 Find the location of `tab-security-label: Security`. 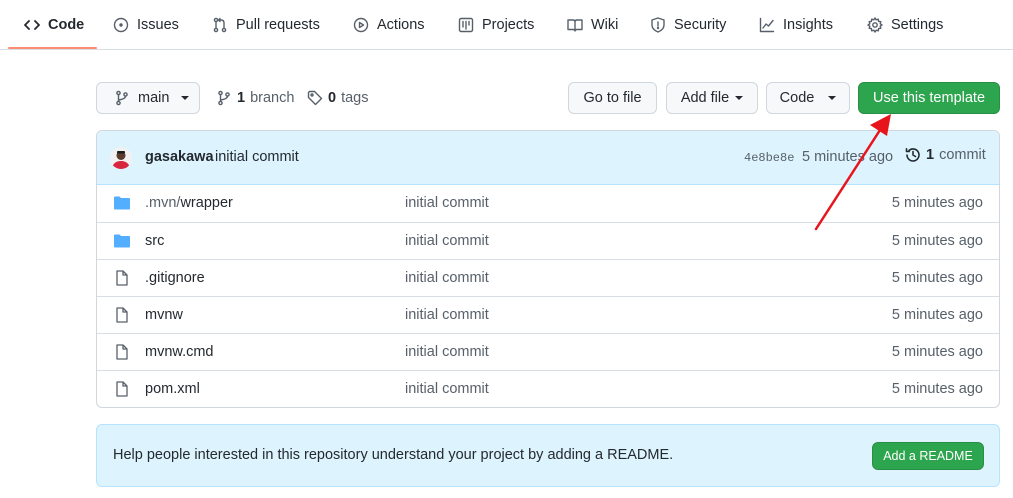

tab-security-label: Security is located at coordinates (700, 25).